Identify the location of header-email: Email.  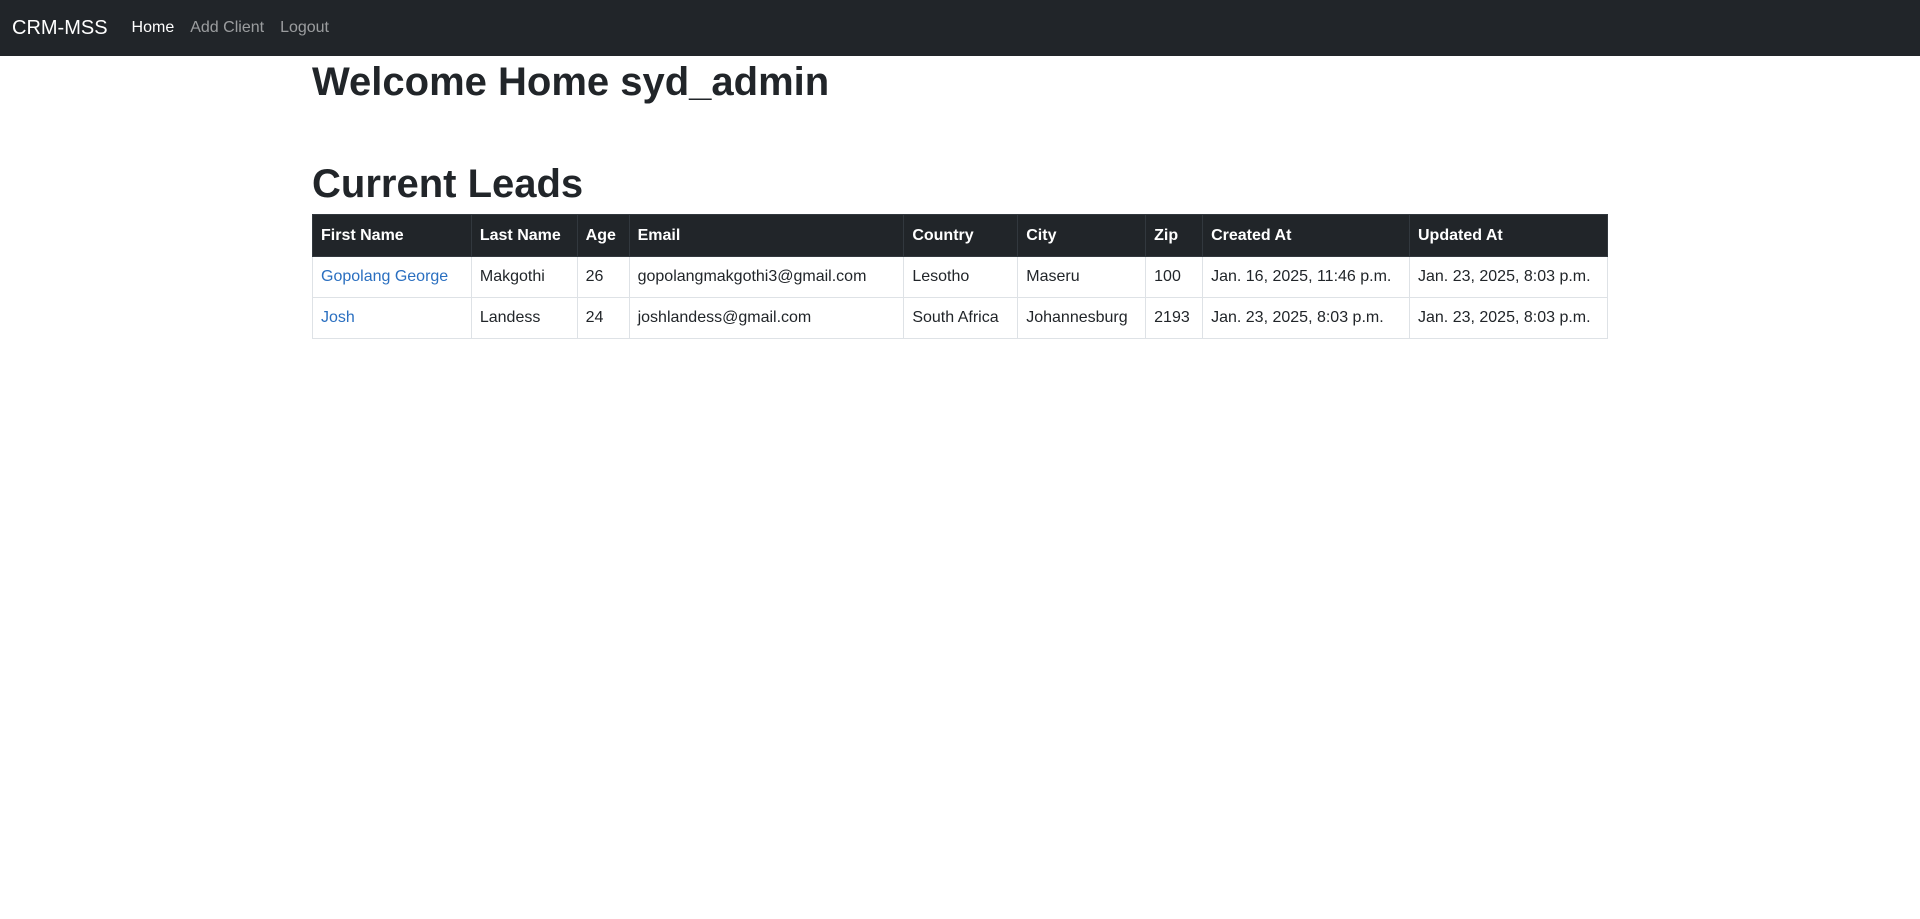
(766, 235).